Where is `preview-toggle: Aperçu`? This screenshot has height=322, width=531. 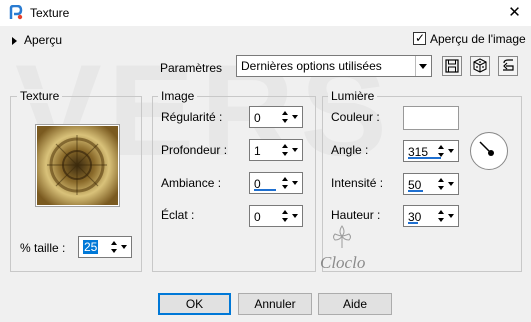
preview-toggle: Aperçu is located at coordinates (37, 40).